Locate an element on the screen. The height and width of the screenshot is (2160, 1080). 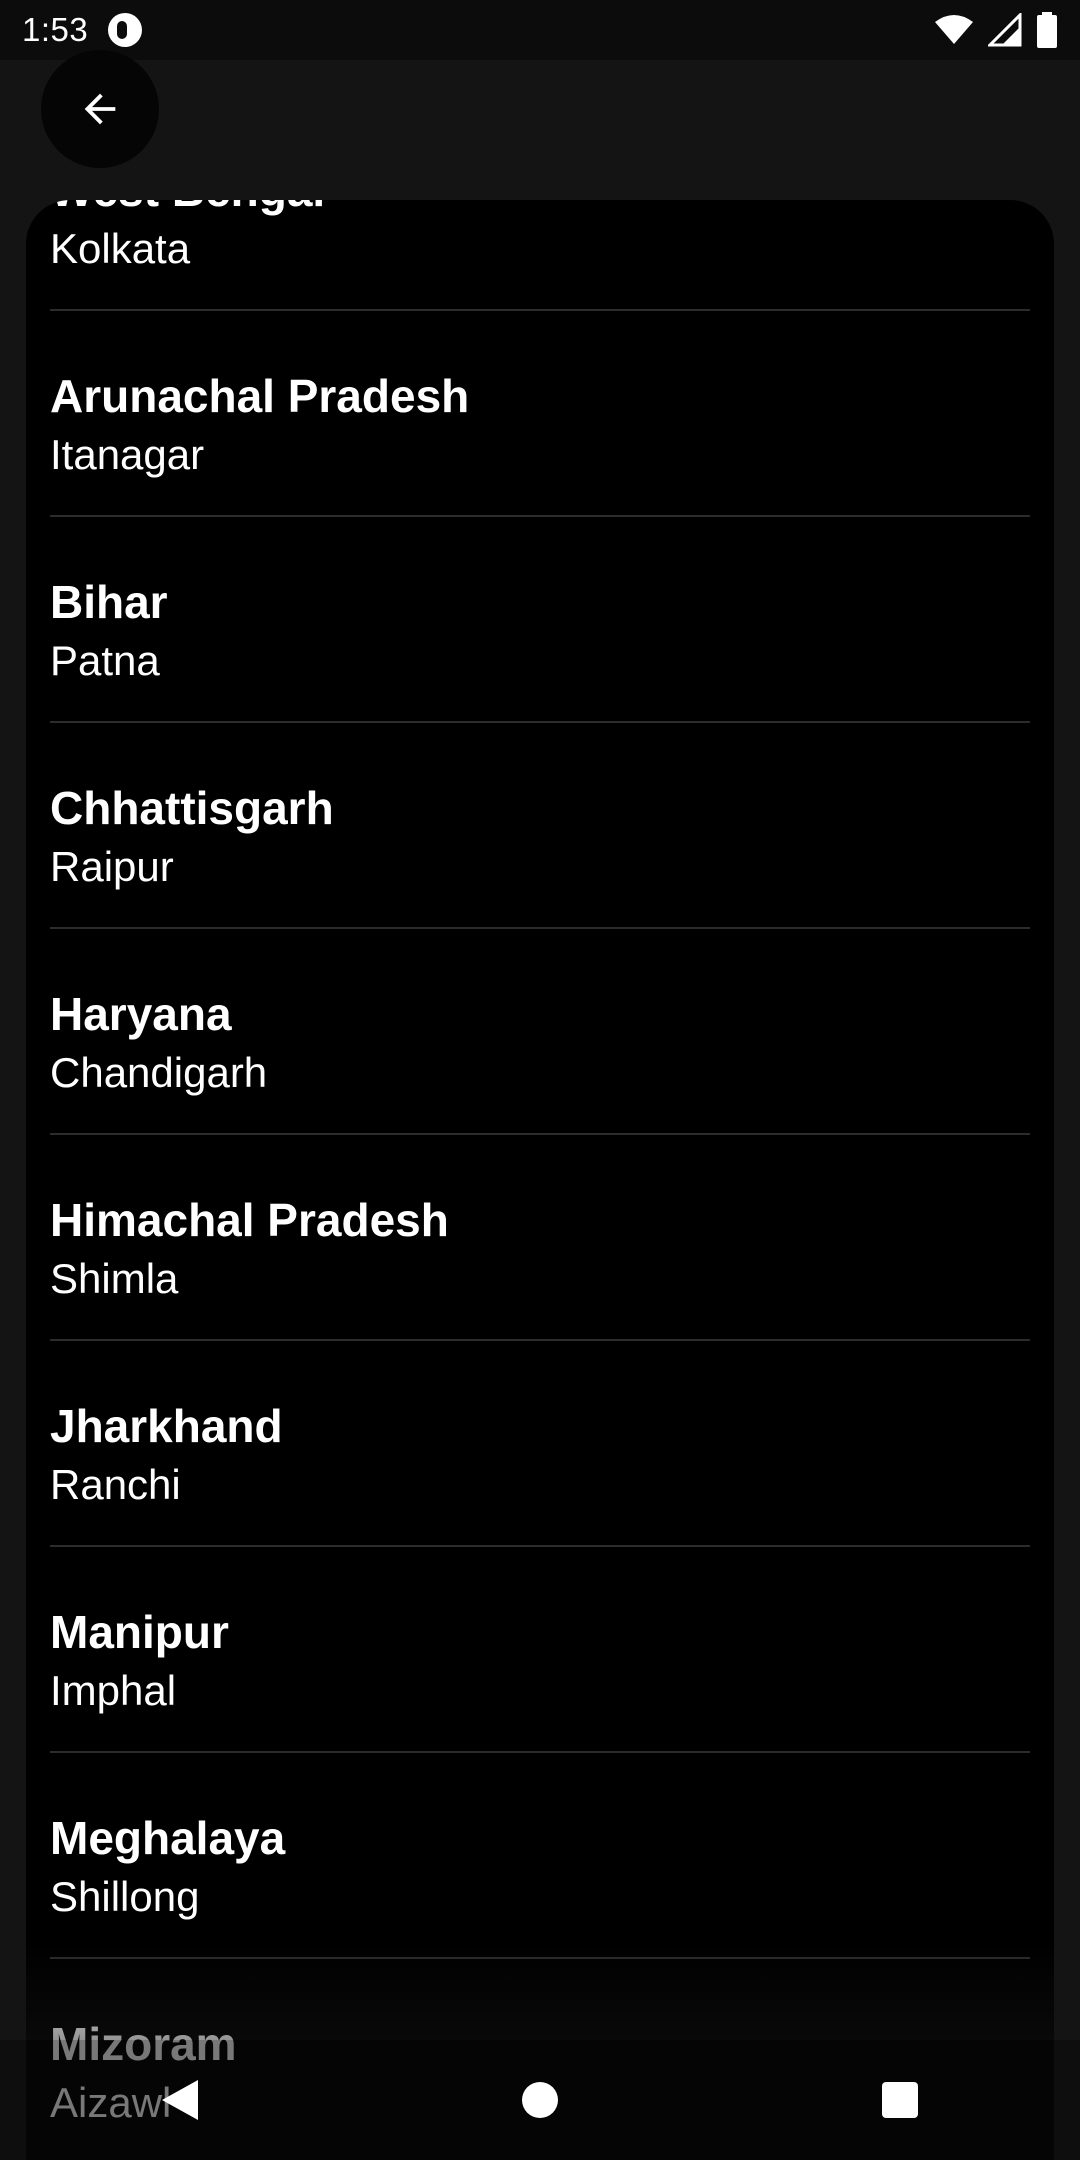
signal-icon is located at coordinates (1005, 30).